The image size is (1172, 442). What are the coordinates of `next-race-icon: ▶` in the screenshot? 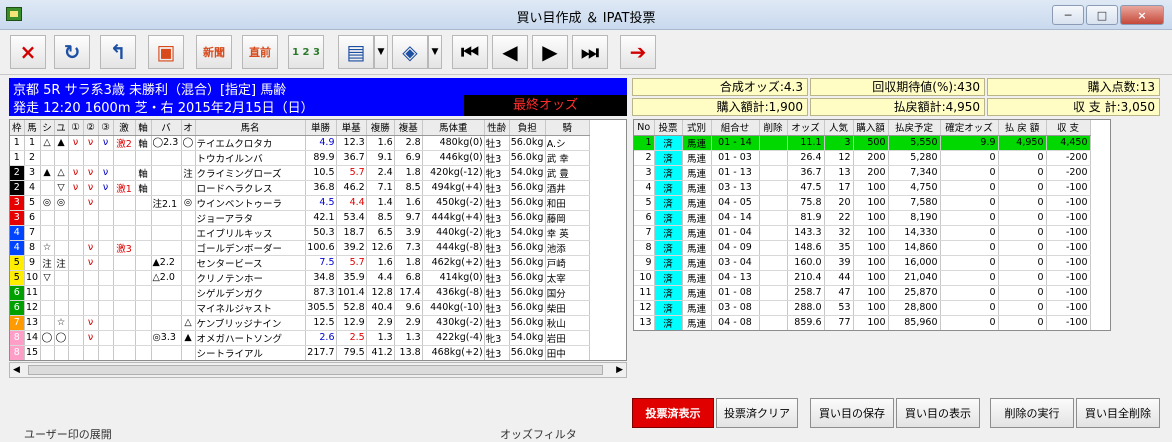 It's located at (550, 52).